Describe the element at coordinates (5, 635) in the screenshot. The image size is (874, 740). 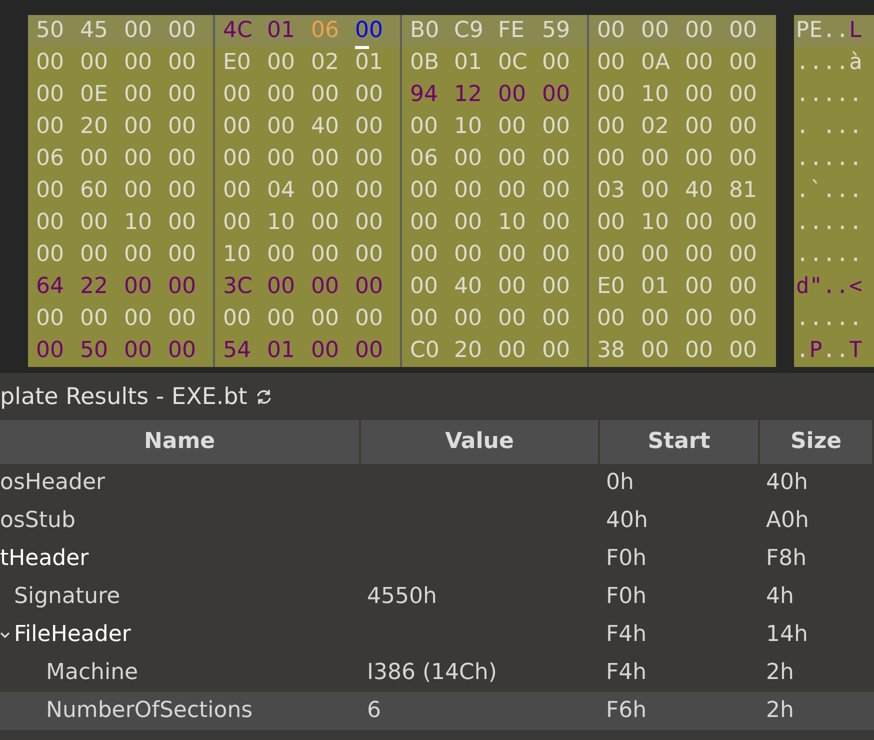
I see `chevron-icon` at that location.